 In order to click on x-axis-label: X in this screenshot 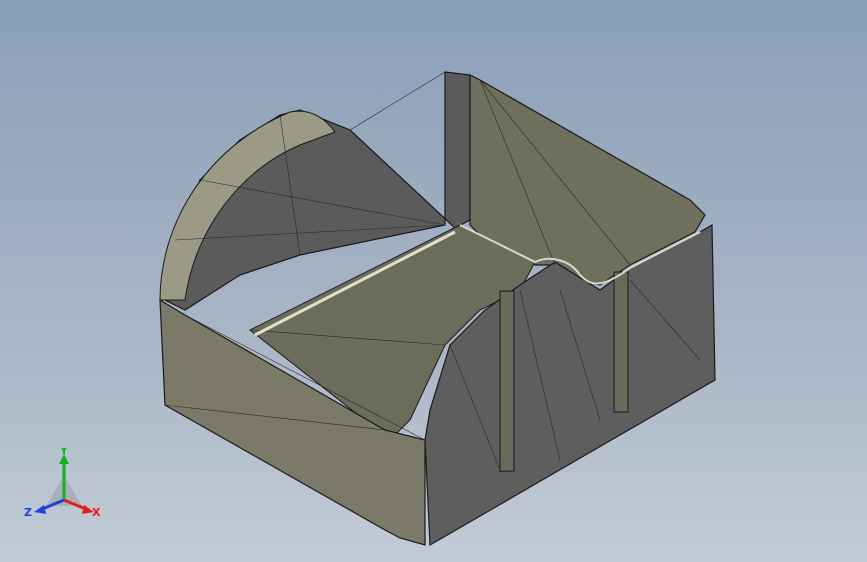, I will do `click(96, 512)`.